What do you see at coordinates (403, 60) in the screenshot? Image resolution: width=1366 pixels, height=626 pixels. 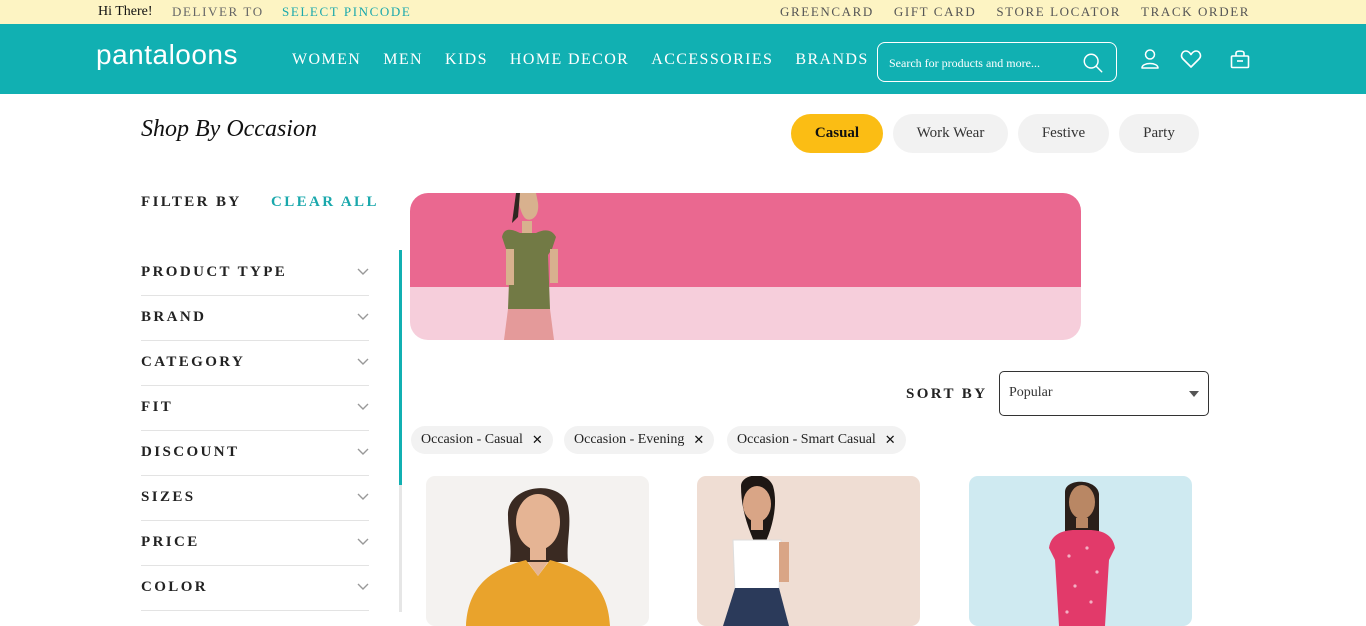 I see `nav-men: MEN` at bounding box center [403, 60].